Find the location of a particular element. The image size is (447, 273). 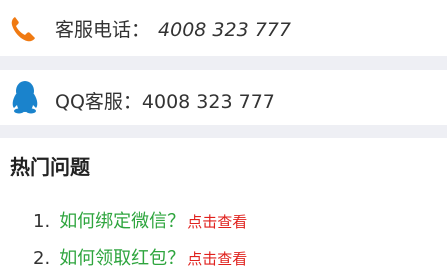

phone-label: 客服电话： 4008 323 777 is located at coordinates (173, 28).